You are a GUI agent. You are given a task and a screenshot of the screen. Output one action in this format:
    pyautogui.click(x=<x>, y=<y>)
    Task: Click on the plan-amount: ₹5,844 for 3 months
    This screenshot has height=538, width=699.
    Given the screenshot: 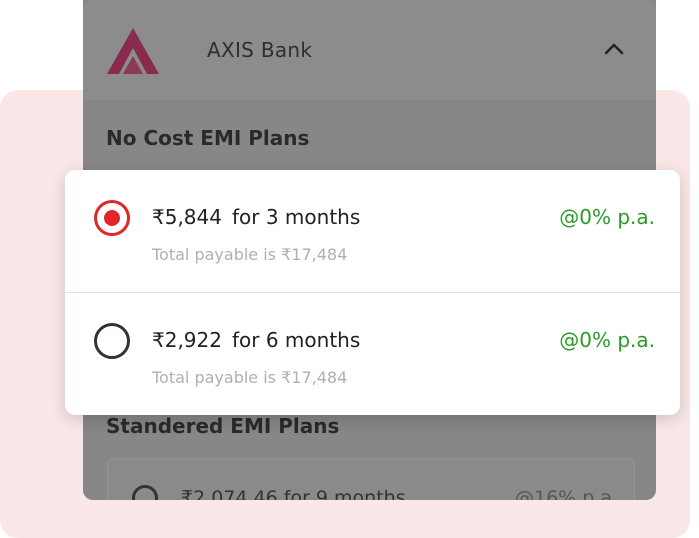 What is the action you would take?
    pyautogui.click(x=256, y=217)
    